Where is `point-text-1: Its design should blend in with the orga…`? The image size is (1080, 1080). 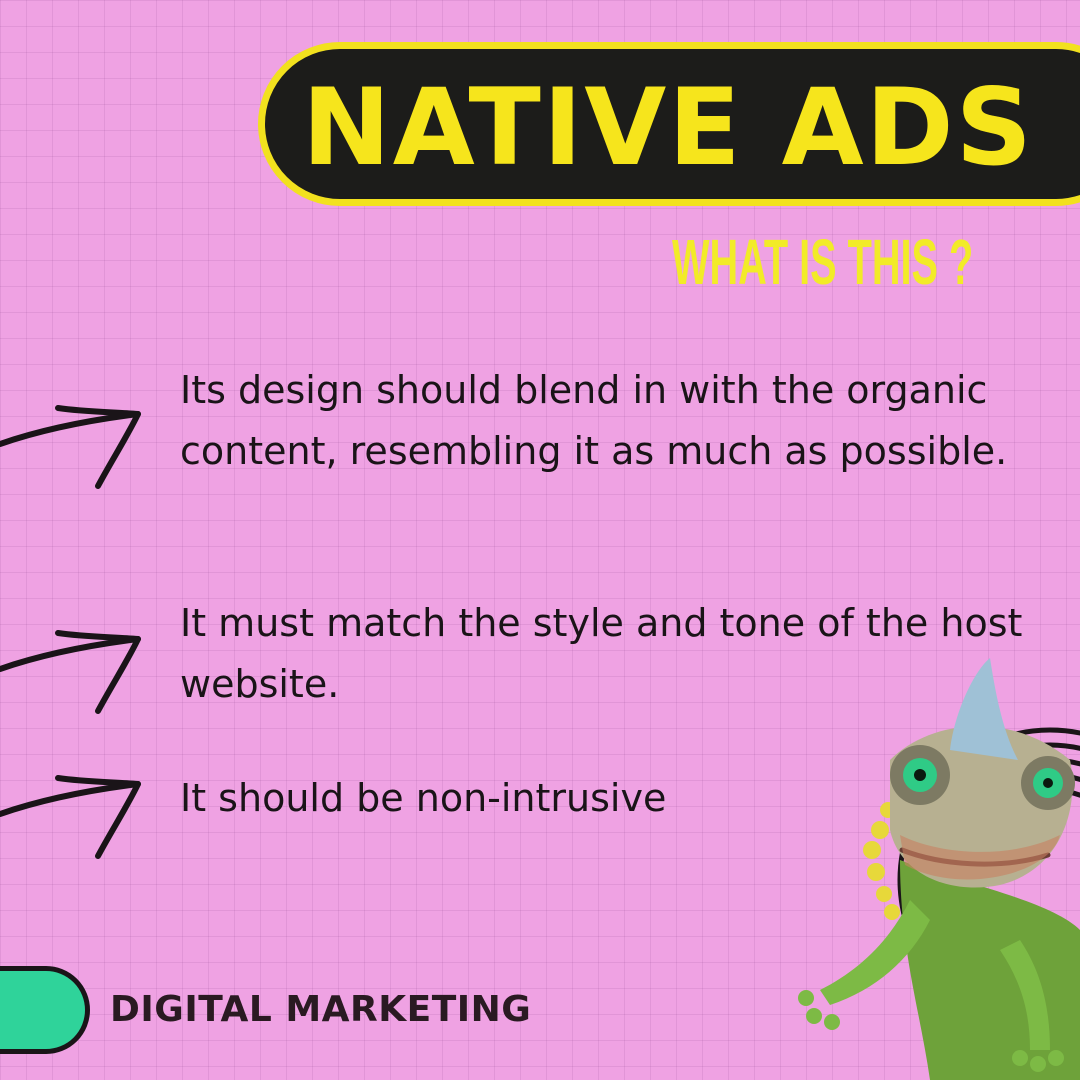 point-text-1: Its design should blend in with the orga… is located at coordinates (594, 420).